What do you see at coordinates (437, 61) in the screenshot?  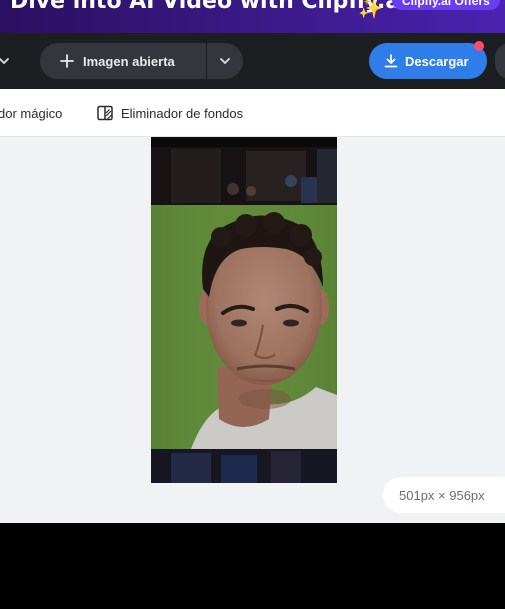 I see `download-label: Descargar` at bounding box center [437, 61].